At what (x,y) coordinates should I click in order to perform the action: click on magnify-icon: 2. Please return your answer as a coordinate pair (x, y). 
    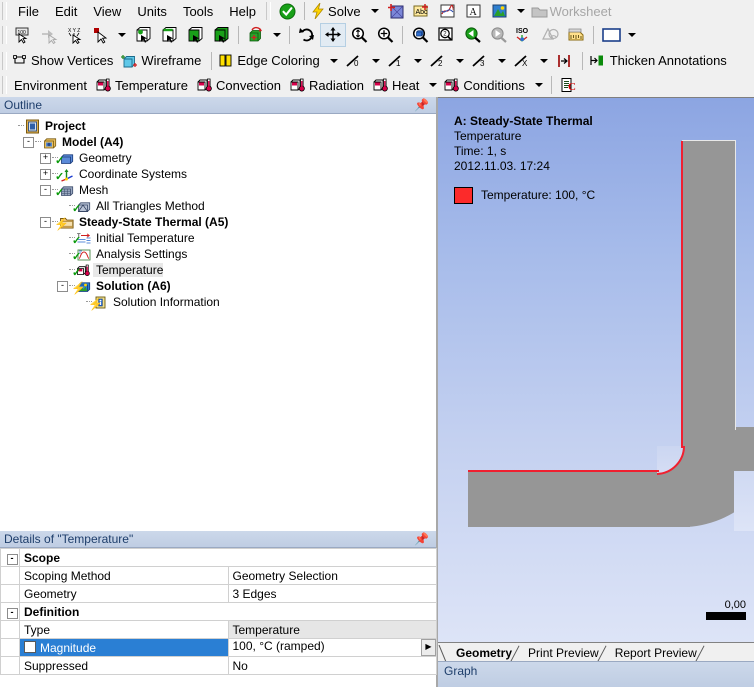
    Looking at the image, I should click on (446, 35).